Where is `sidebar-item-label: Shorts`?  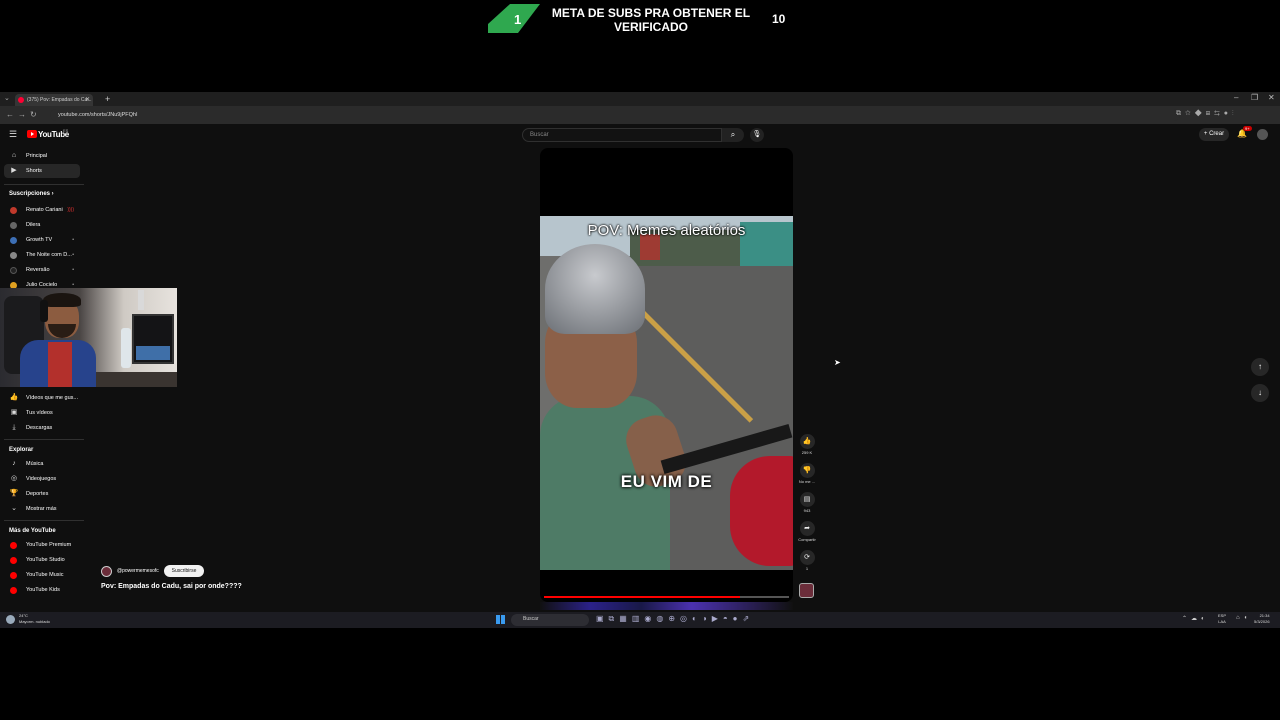 sidebar-item-label: Shorts is located at coordinates (34, 171).